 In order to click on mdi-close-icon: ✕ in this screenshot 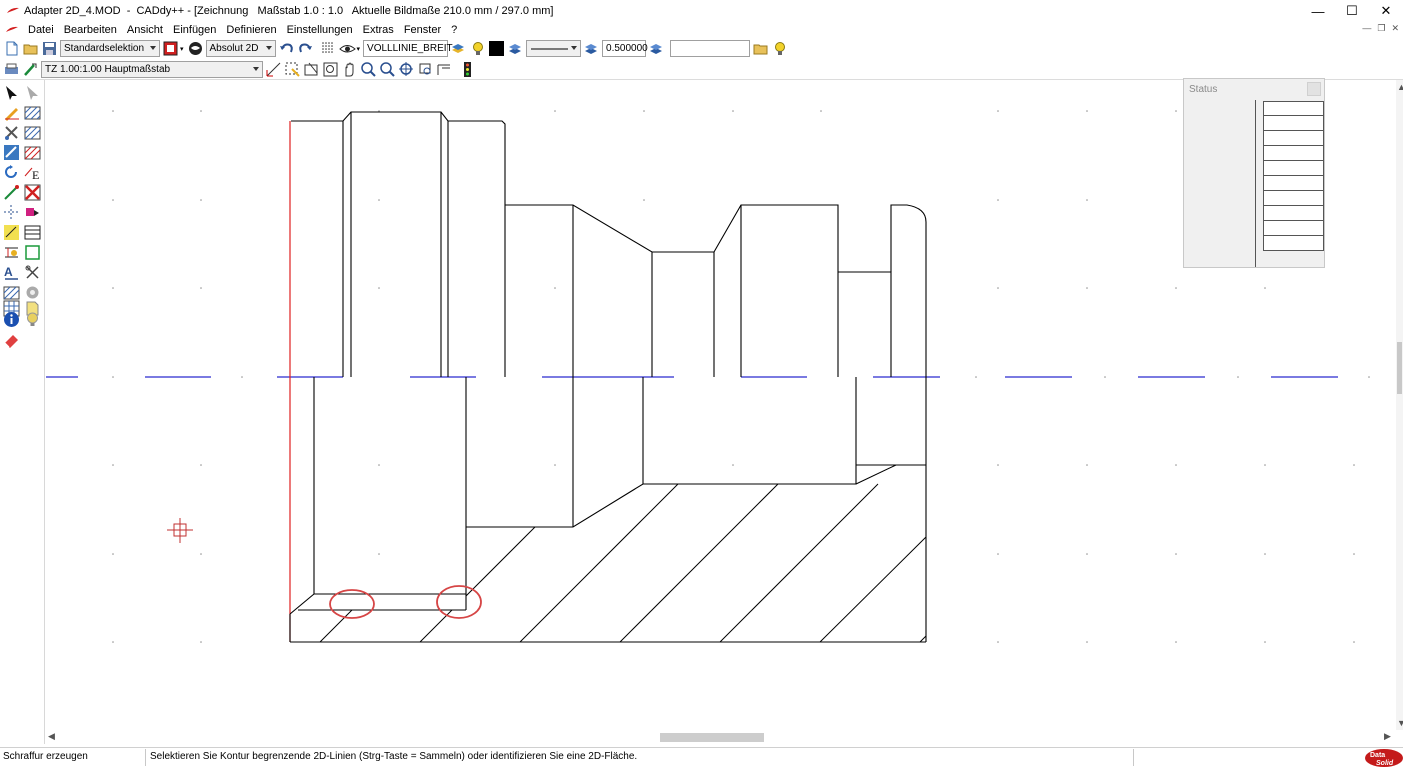, I will do `click(1395, 28)`.